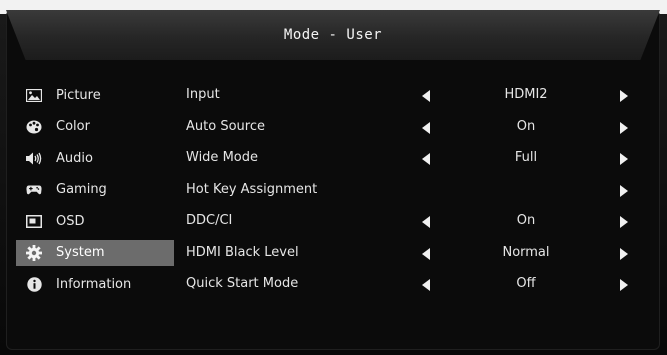  What do you see at coordinates (421, 127) in the screenshot?
I see `setting-row-auto-source: Auto Source On` at bounding box center [421, 127].